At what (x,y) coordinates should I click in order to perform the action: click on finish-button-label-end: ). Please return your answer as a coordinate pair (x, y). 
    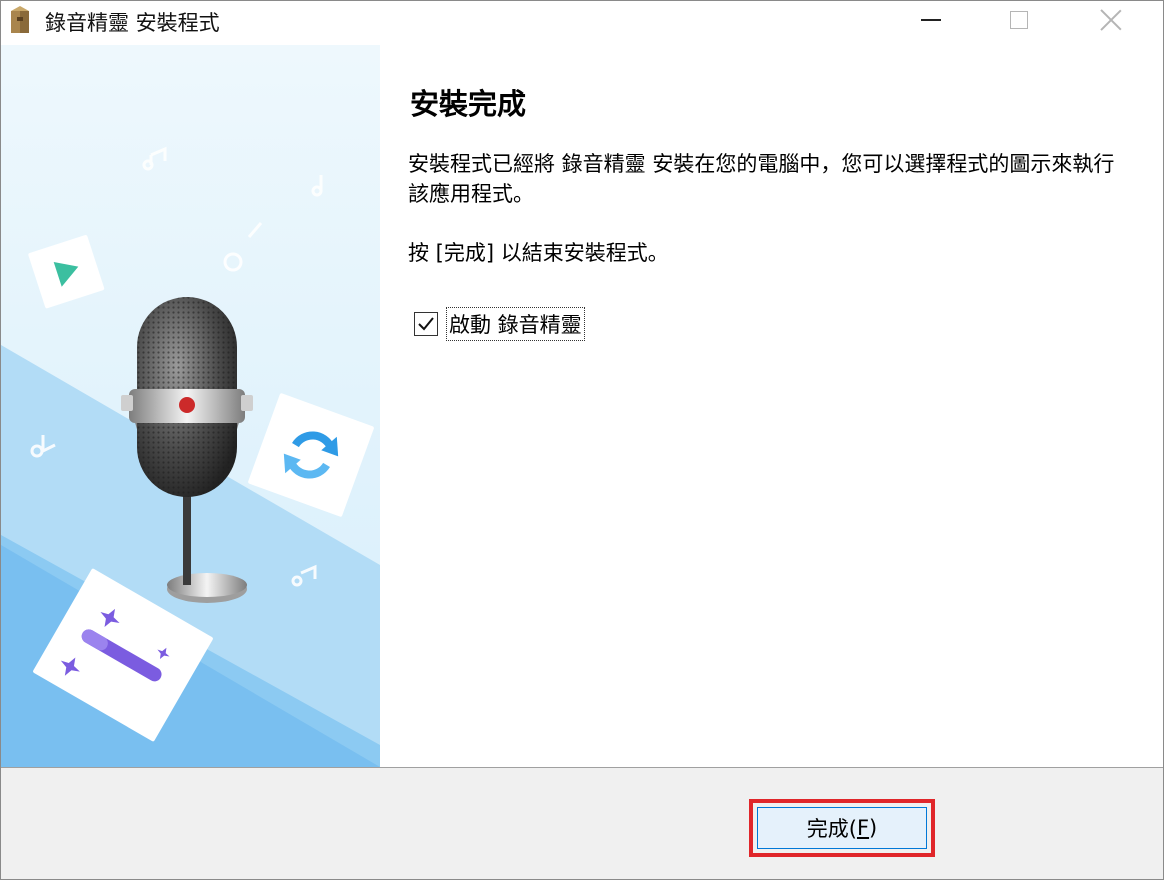
    Looking at the image, I should click on (873, 828).